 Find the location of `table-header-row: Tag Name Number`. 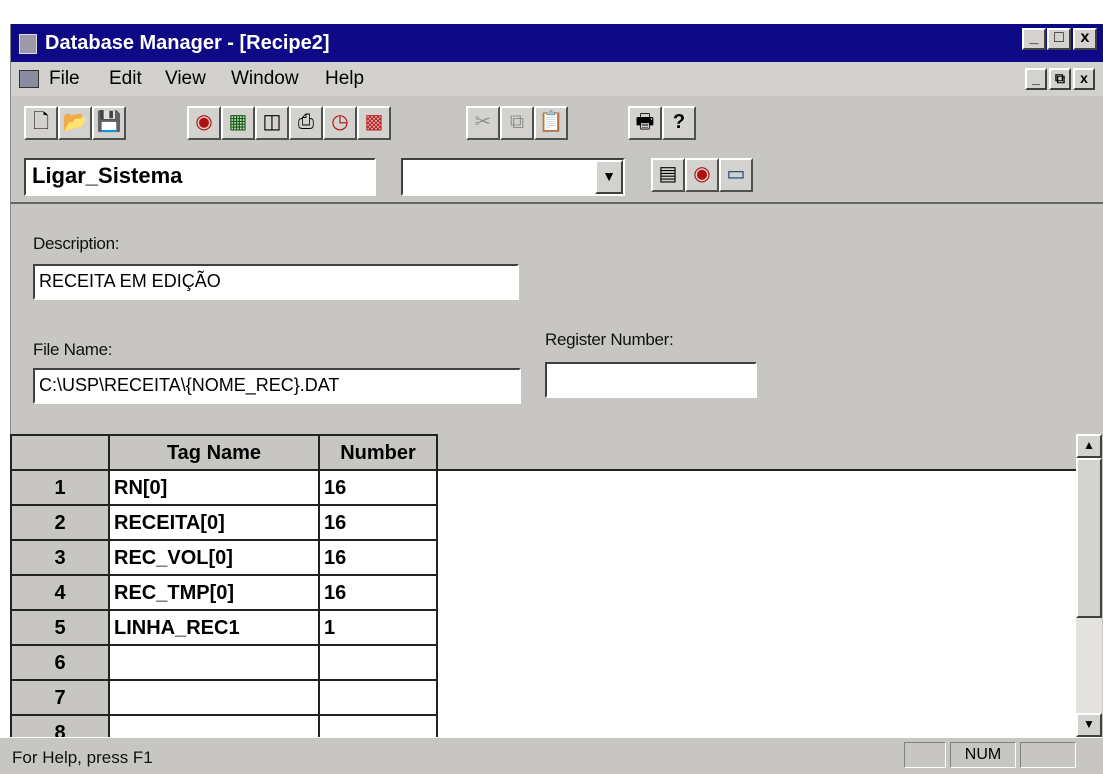

table-header-row: Tag Name Number is located at coordinates (224, 452).